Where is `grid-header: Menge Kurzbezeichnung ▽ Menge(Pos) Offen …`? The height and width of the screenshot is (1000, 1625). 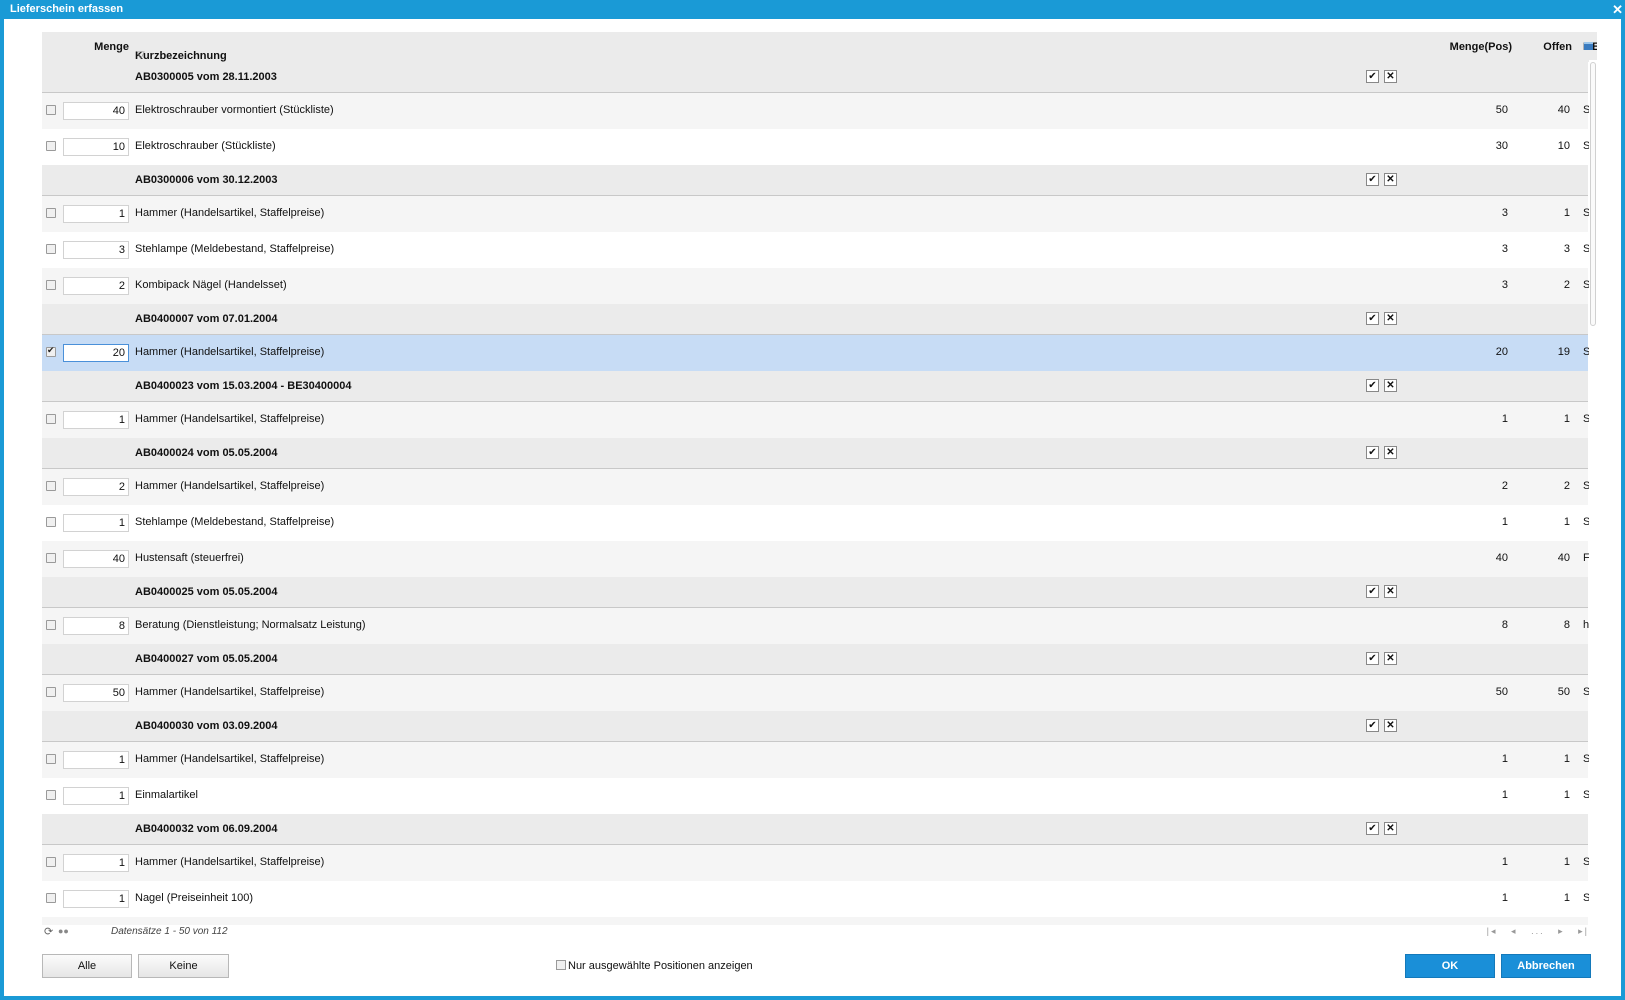 grid-header: Menge Kurzbezeichnung ▽ Menge(Pos) Offen … is located at coordinates (819, 47).